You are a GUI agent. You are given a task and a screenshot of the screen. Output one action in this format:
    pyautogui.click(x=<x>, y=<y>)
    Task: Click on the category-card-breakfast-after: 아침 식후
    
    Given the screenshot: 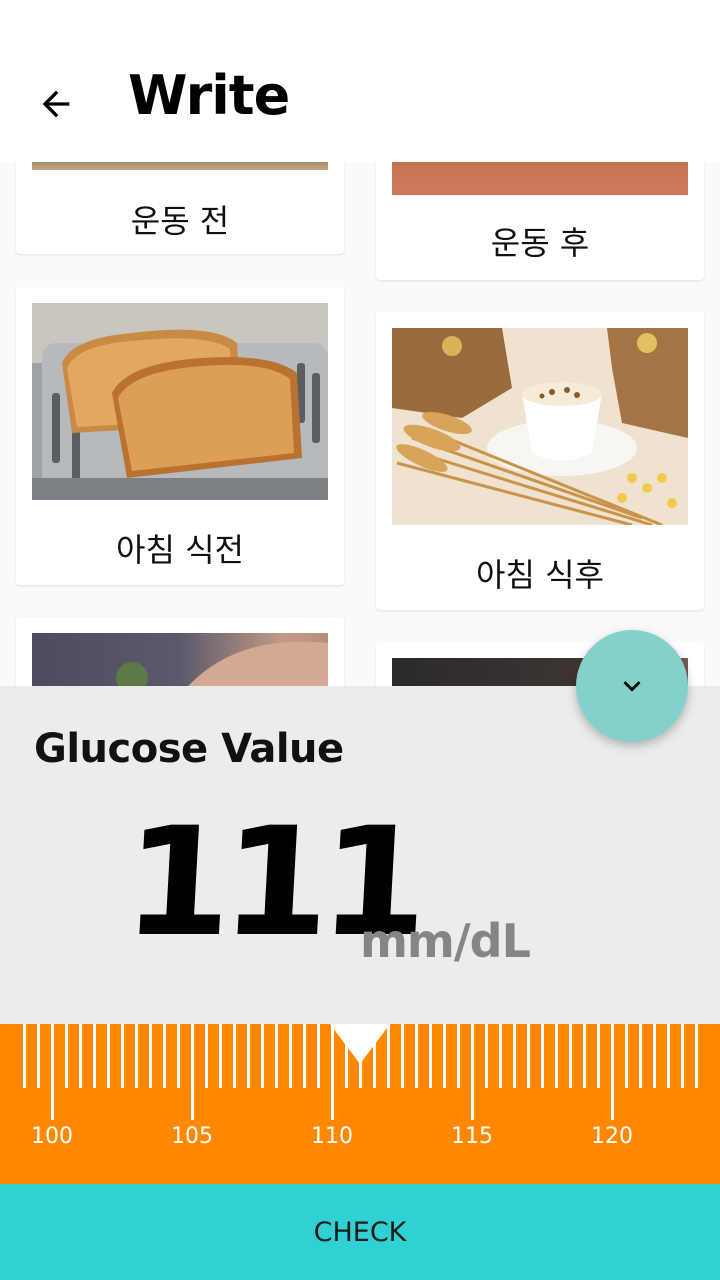 What is the action you would take?
    pyautogui.click(x=540, y=461)
    